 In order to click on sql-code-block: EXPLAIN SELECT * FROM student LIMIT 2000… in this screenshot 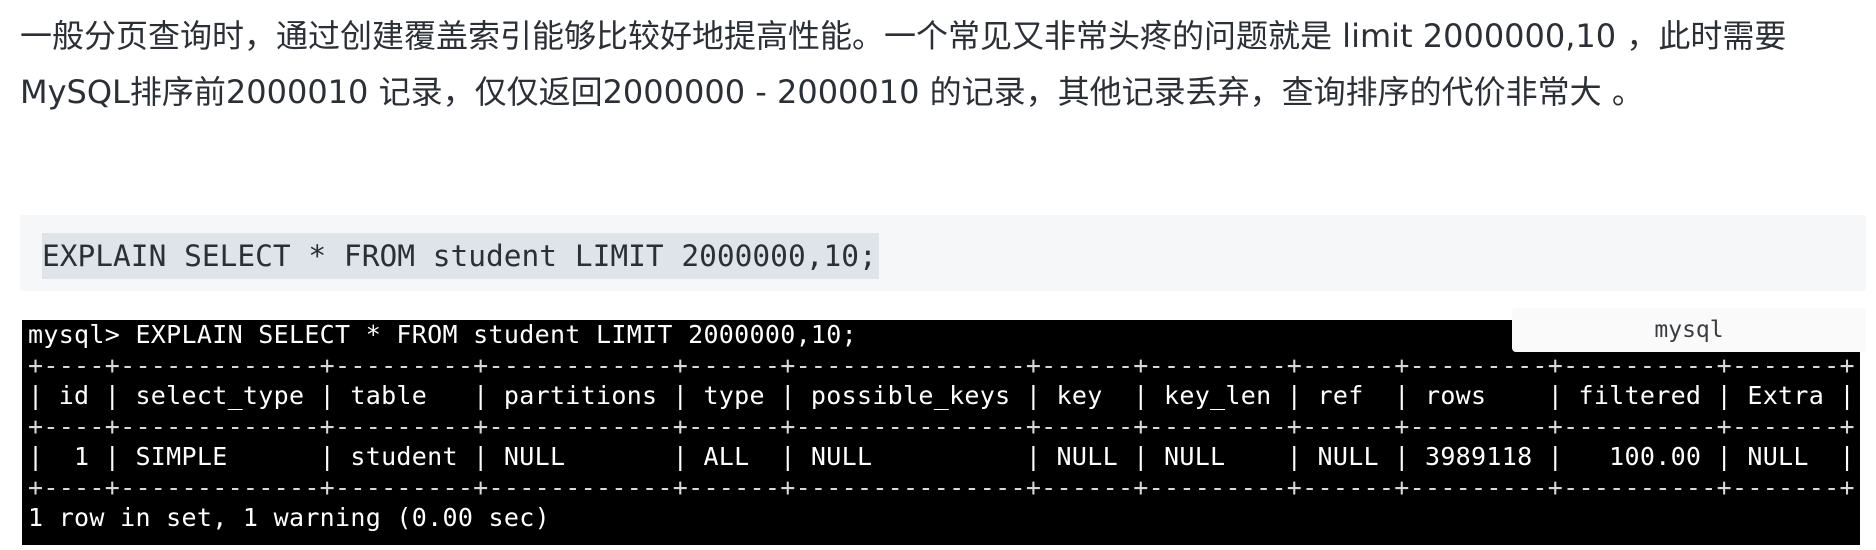, I will do `click(943, 253)`.